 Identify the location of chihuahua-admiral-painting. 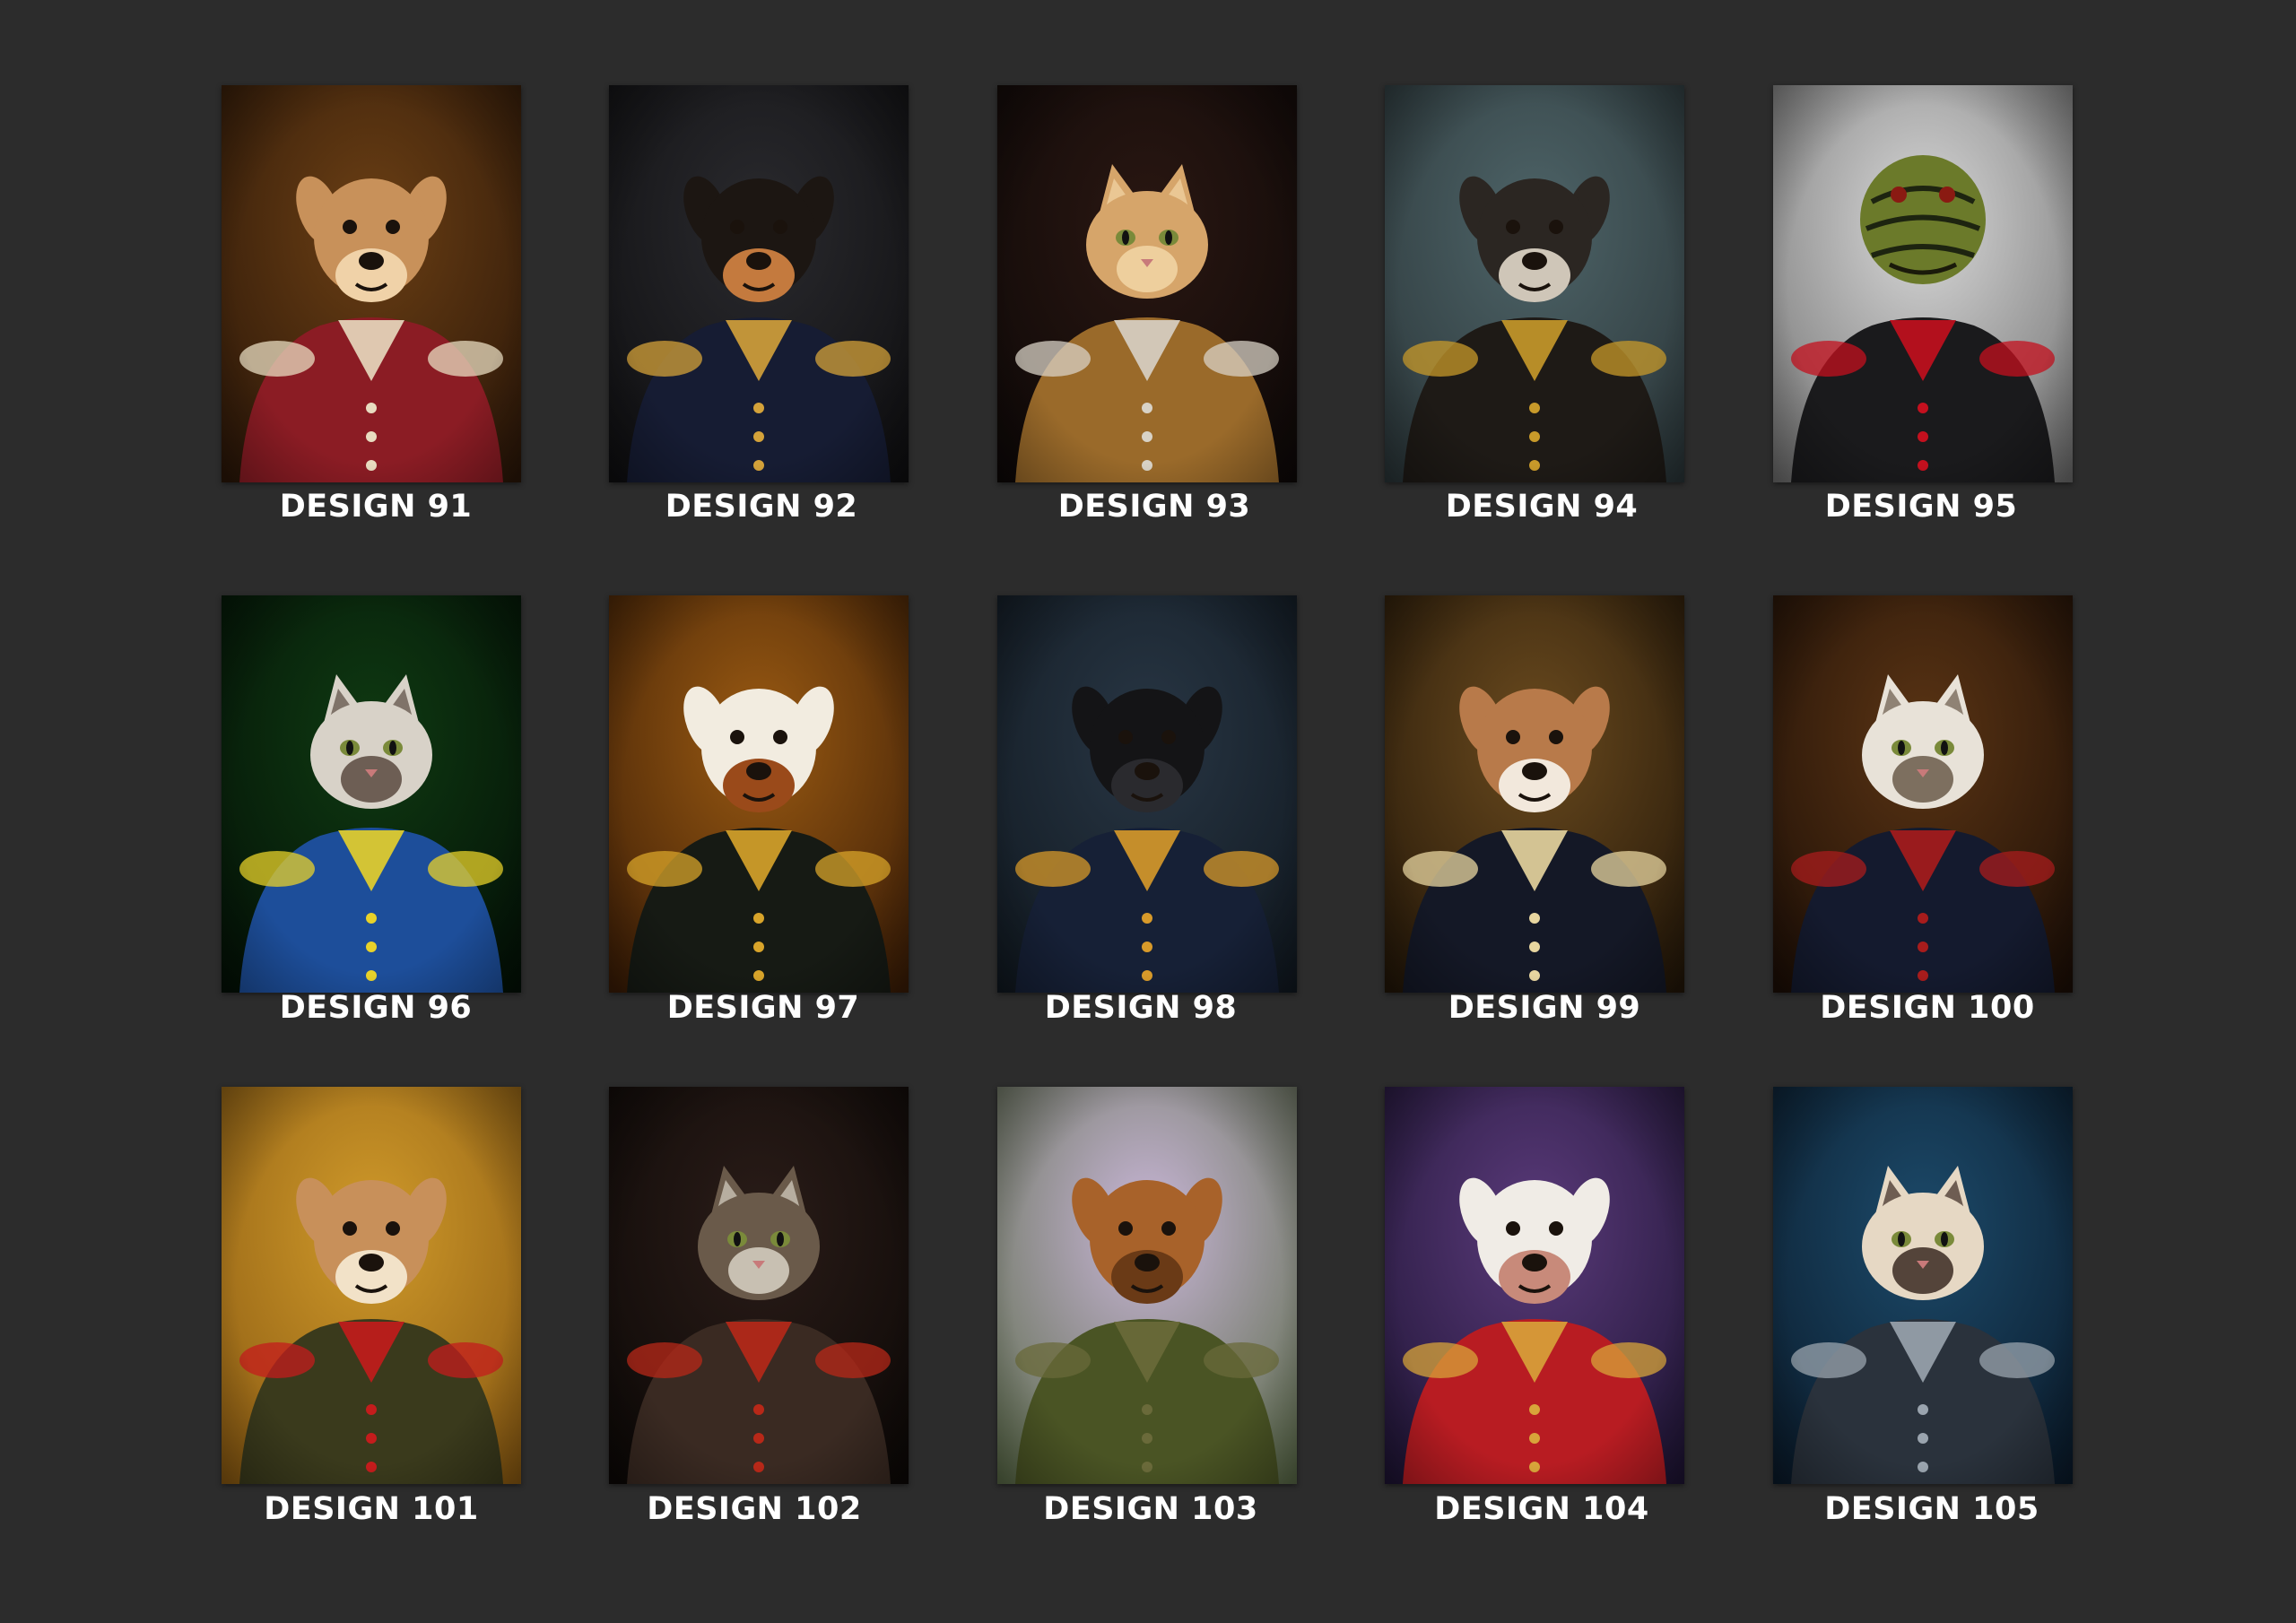
(759, 283).